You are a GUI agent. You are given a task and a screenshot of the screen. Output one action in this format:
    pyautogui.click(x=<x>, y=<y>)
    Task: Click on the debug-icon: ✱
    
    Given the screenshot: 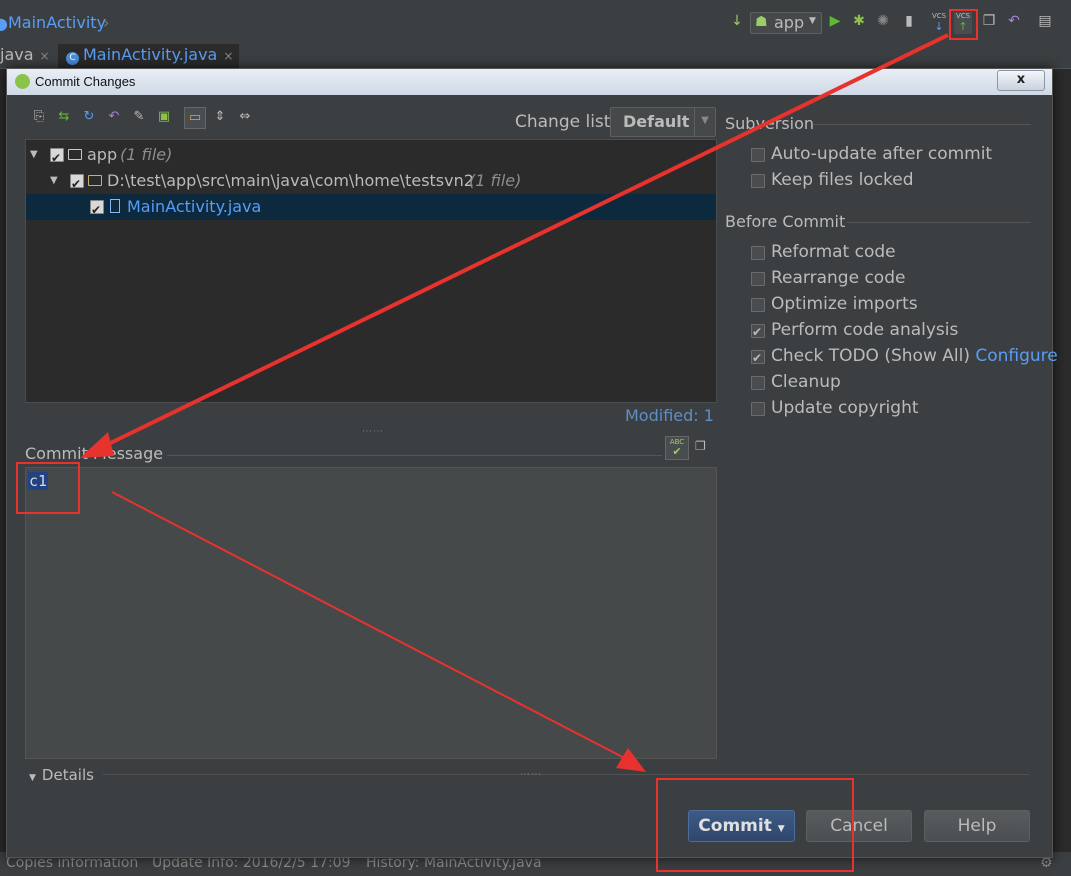 What is the action you would take?
    pyautogui.click(x=859, y=21)
    